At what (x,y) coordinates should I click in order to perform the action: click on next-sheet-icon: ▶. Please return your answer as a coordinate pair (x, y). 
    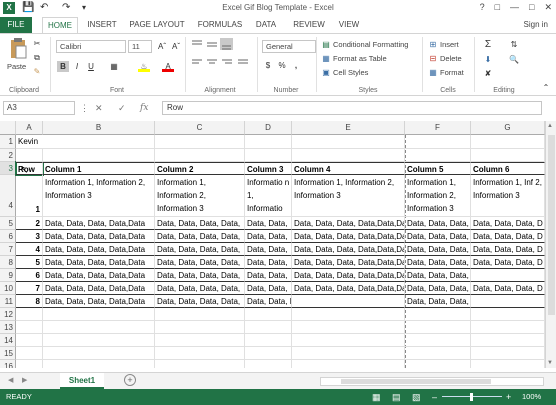
    Looking at the image, I should click on (24, 380).